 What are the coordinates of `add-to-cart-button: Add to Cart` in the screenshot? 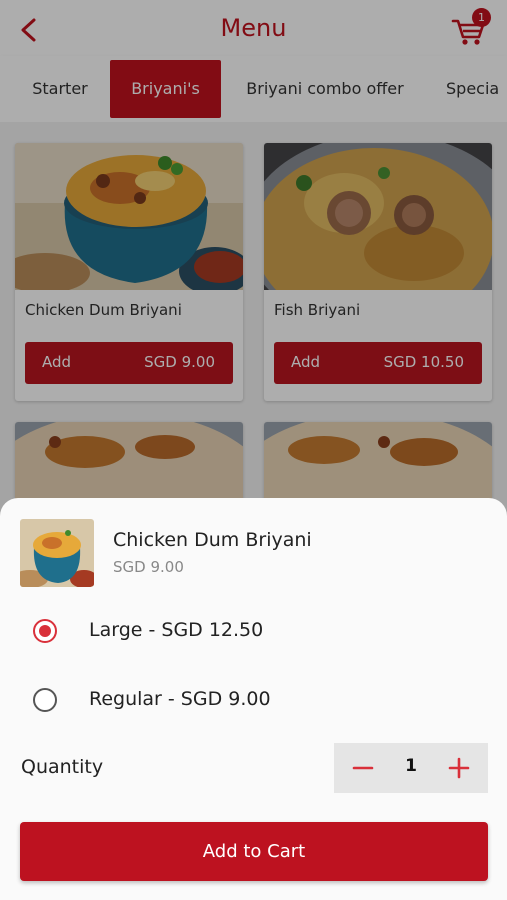 It's located at (254, 851).